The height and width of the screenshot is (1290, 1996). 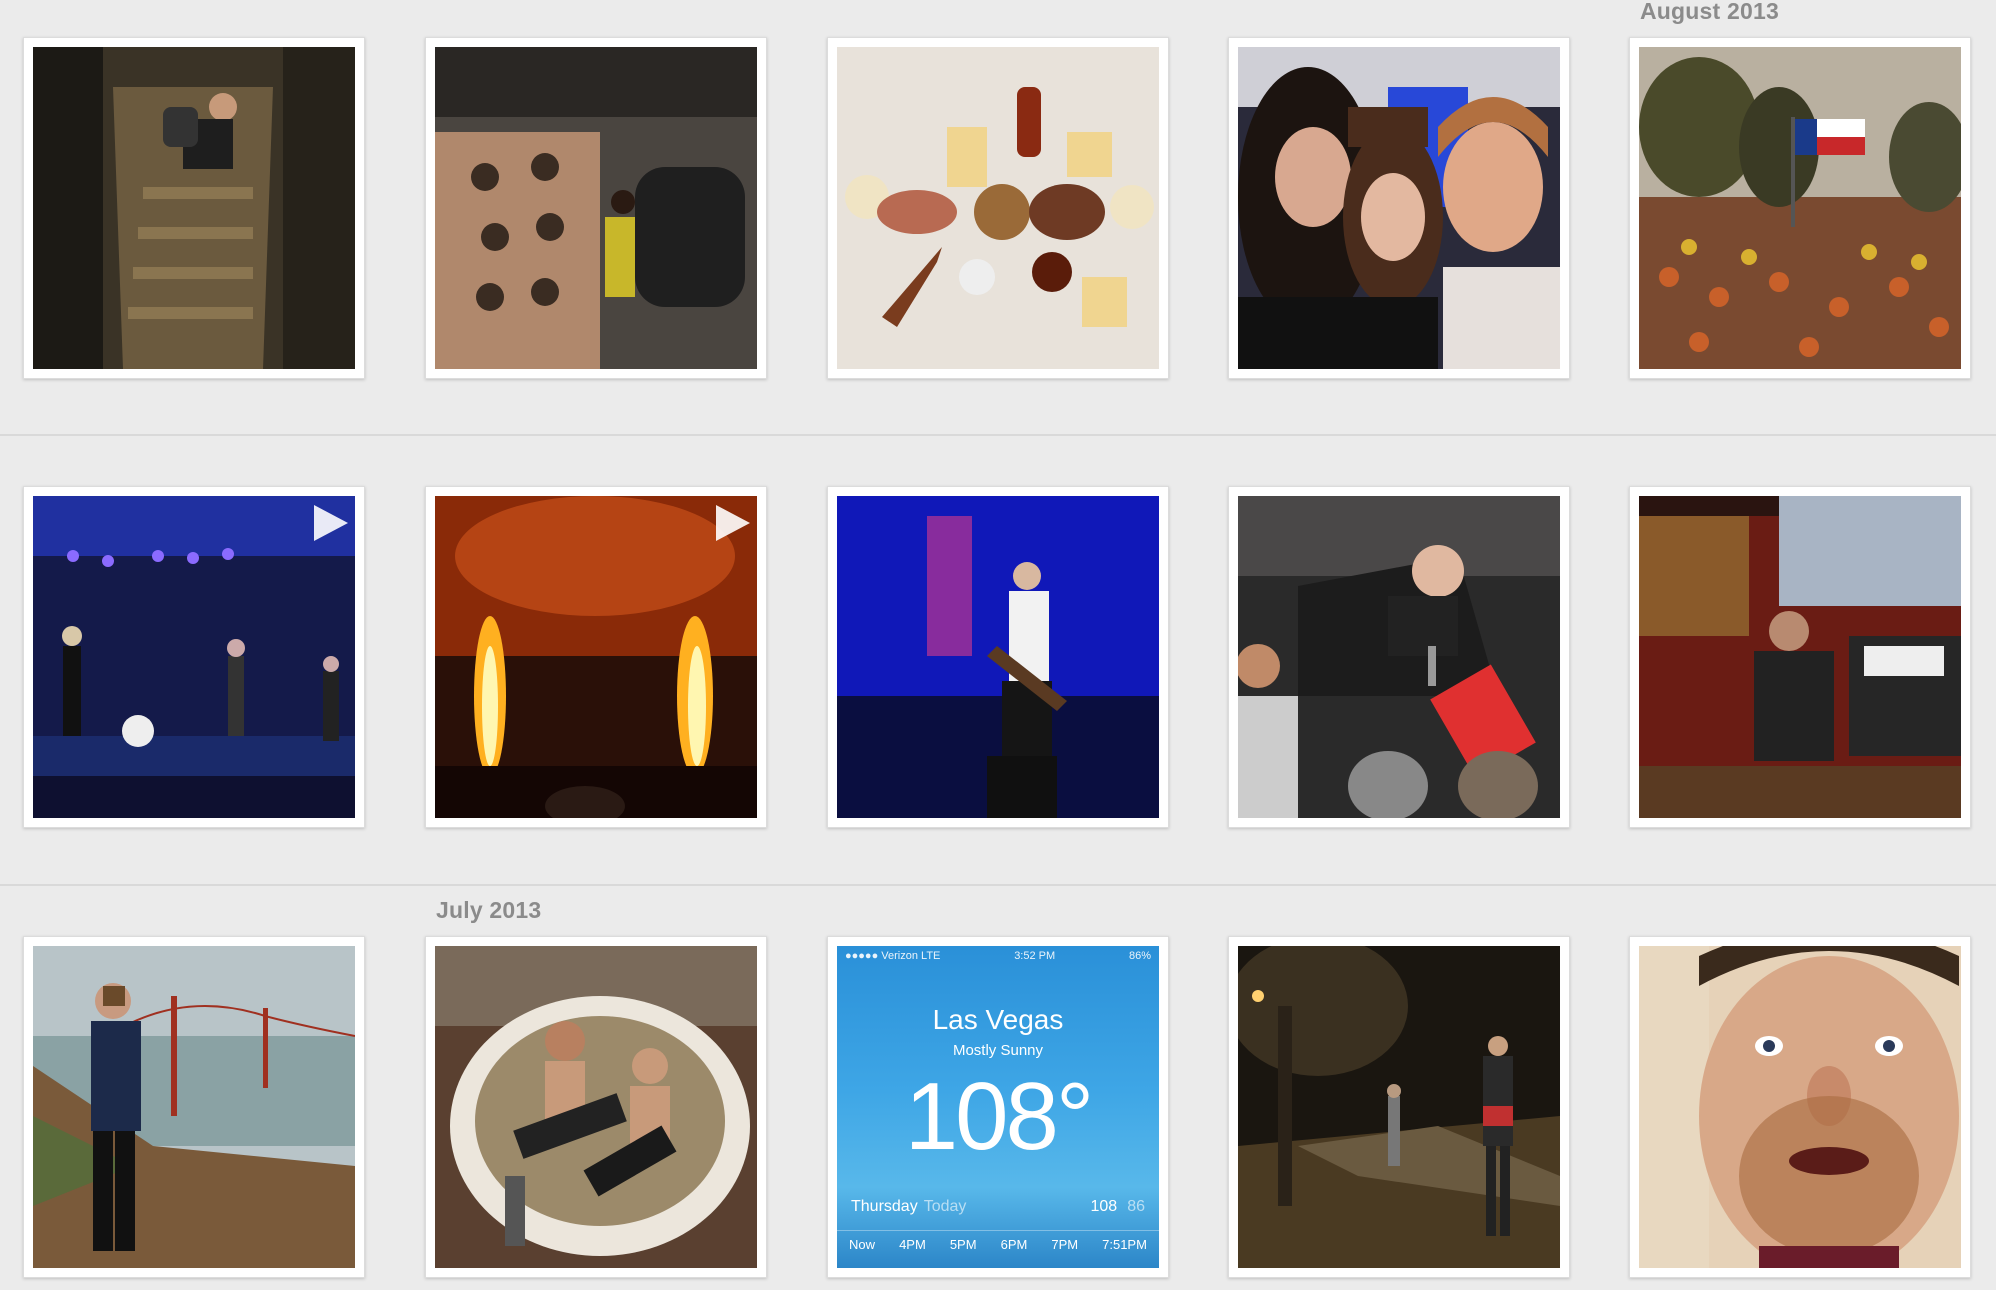 I want to click on three-friends-selfie, so click(x=1399, y=208).